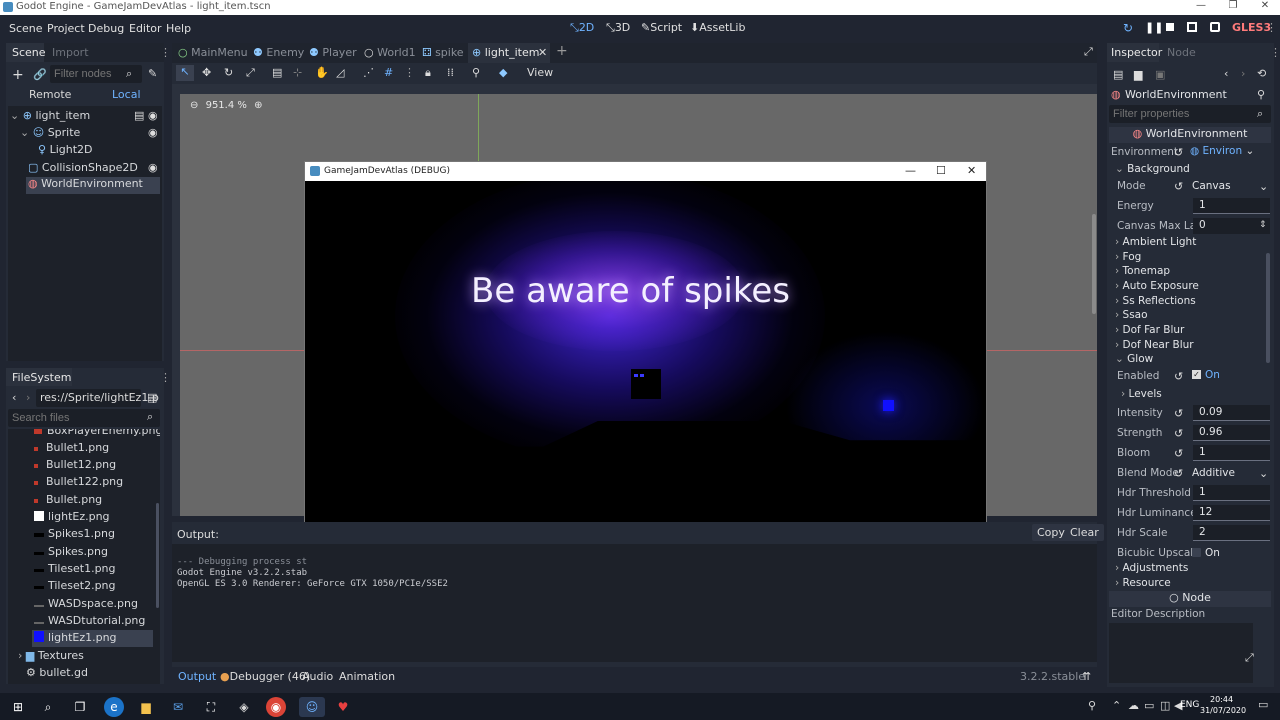  What do you see at coordinates (39, 377) in the screenshot?
I see `tab-filesystem: FileSystem` at bounding box center [39, 377].